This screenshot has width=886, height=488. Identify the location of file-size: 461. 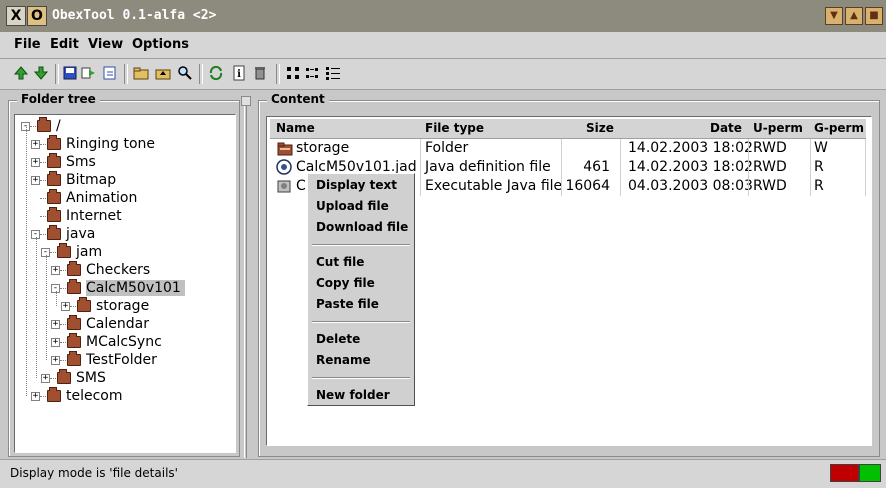
(596, 167).